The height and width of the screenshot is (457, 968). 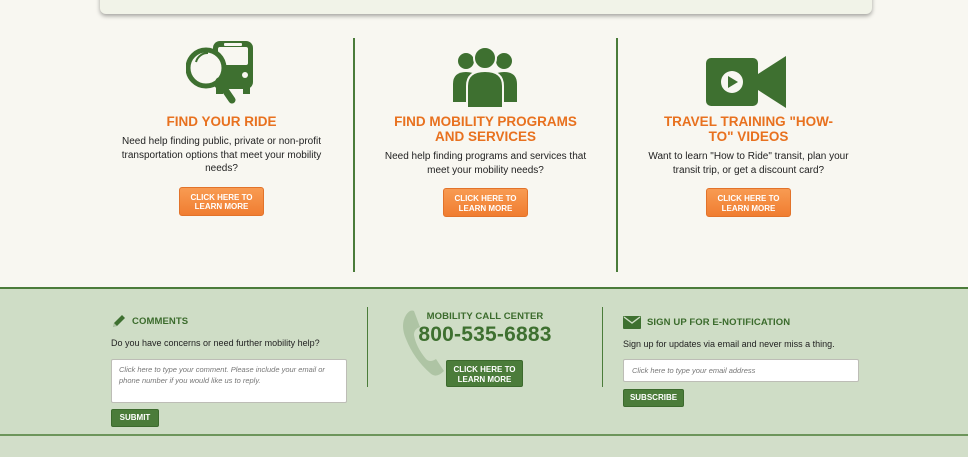 I want to click on call-center-title: MOBILITY CALL CENTER, so click(x=485, y=316).